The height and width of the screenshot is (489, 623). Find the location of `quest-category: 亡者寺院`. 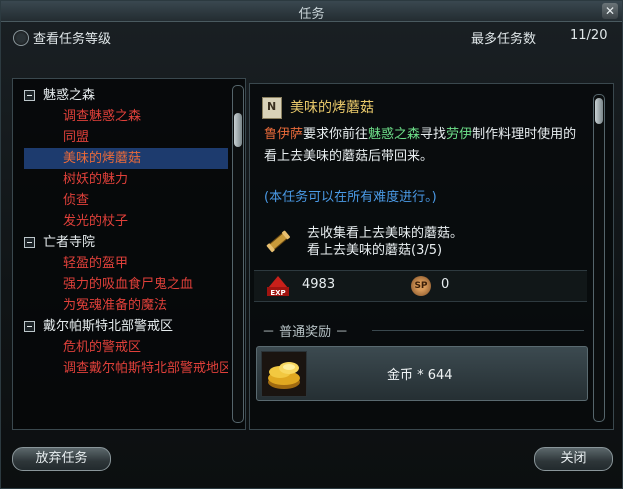

quest-category: 亡者寺院 is located at coordinates (120, 242).